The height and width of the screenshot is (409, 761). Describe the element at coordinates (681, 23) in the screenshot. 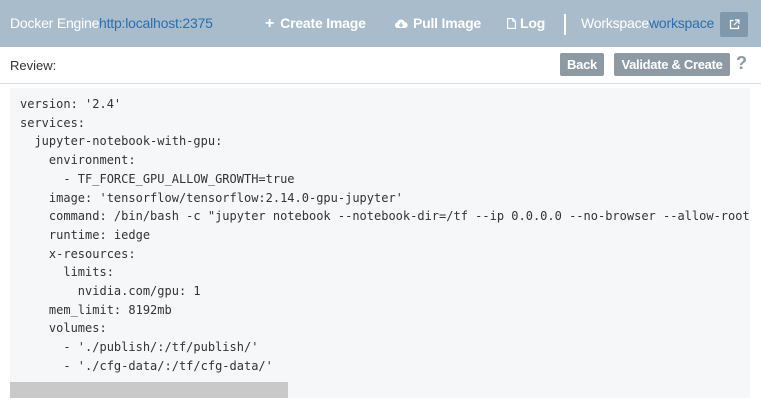

I see `workspace-value: workspace` at that location.